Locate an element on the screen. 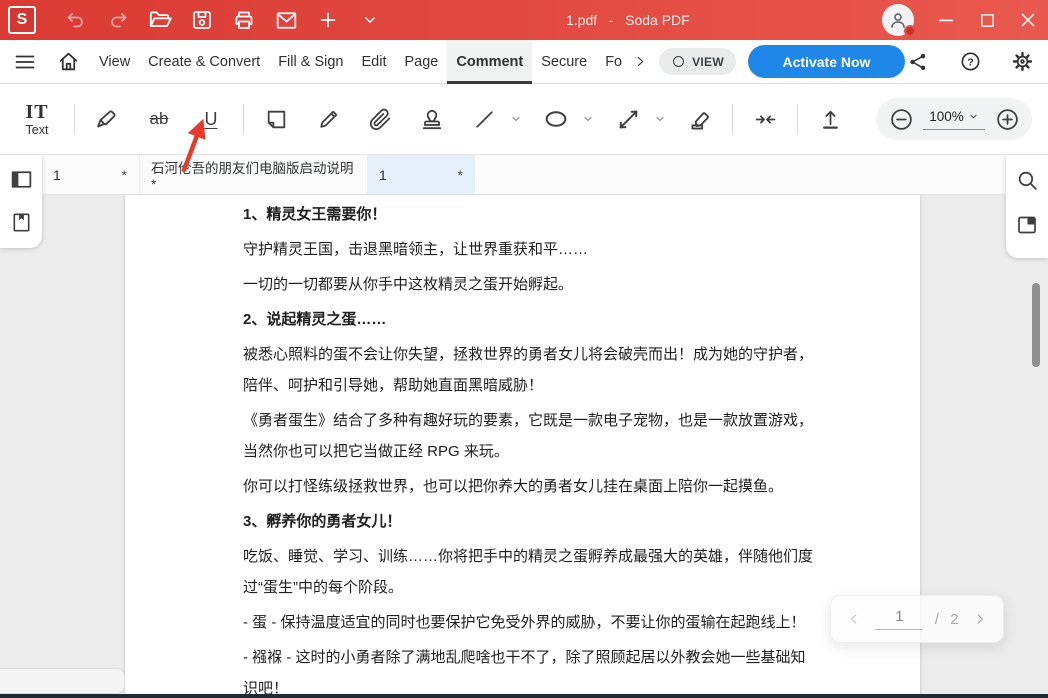  redo-icon is located at coordinates (118, 20).